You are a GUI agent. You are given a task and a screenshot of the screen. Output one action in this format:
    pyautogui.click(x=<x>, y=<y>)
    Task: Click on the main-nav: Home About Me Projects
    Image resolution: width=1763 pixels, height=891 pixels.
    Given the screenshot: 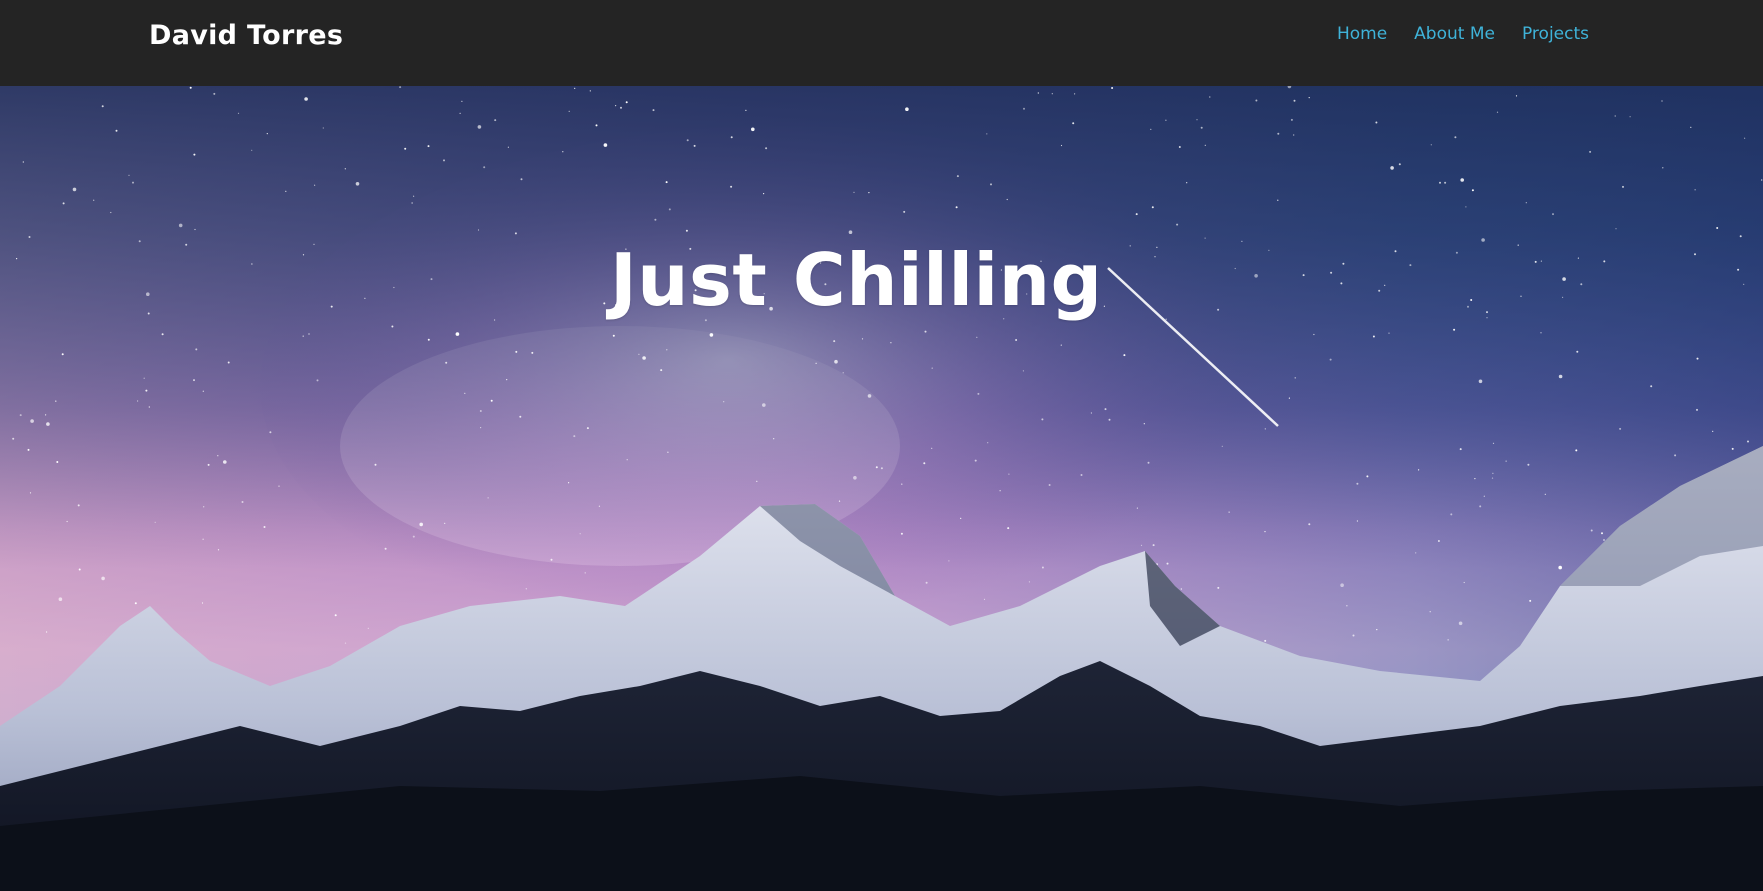 What is the action you would take?
    pyautogui.click(x=1463, y=34)
    